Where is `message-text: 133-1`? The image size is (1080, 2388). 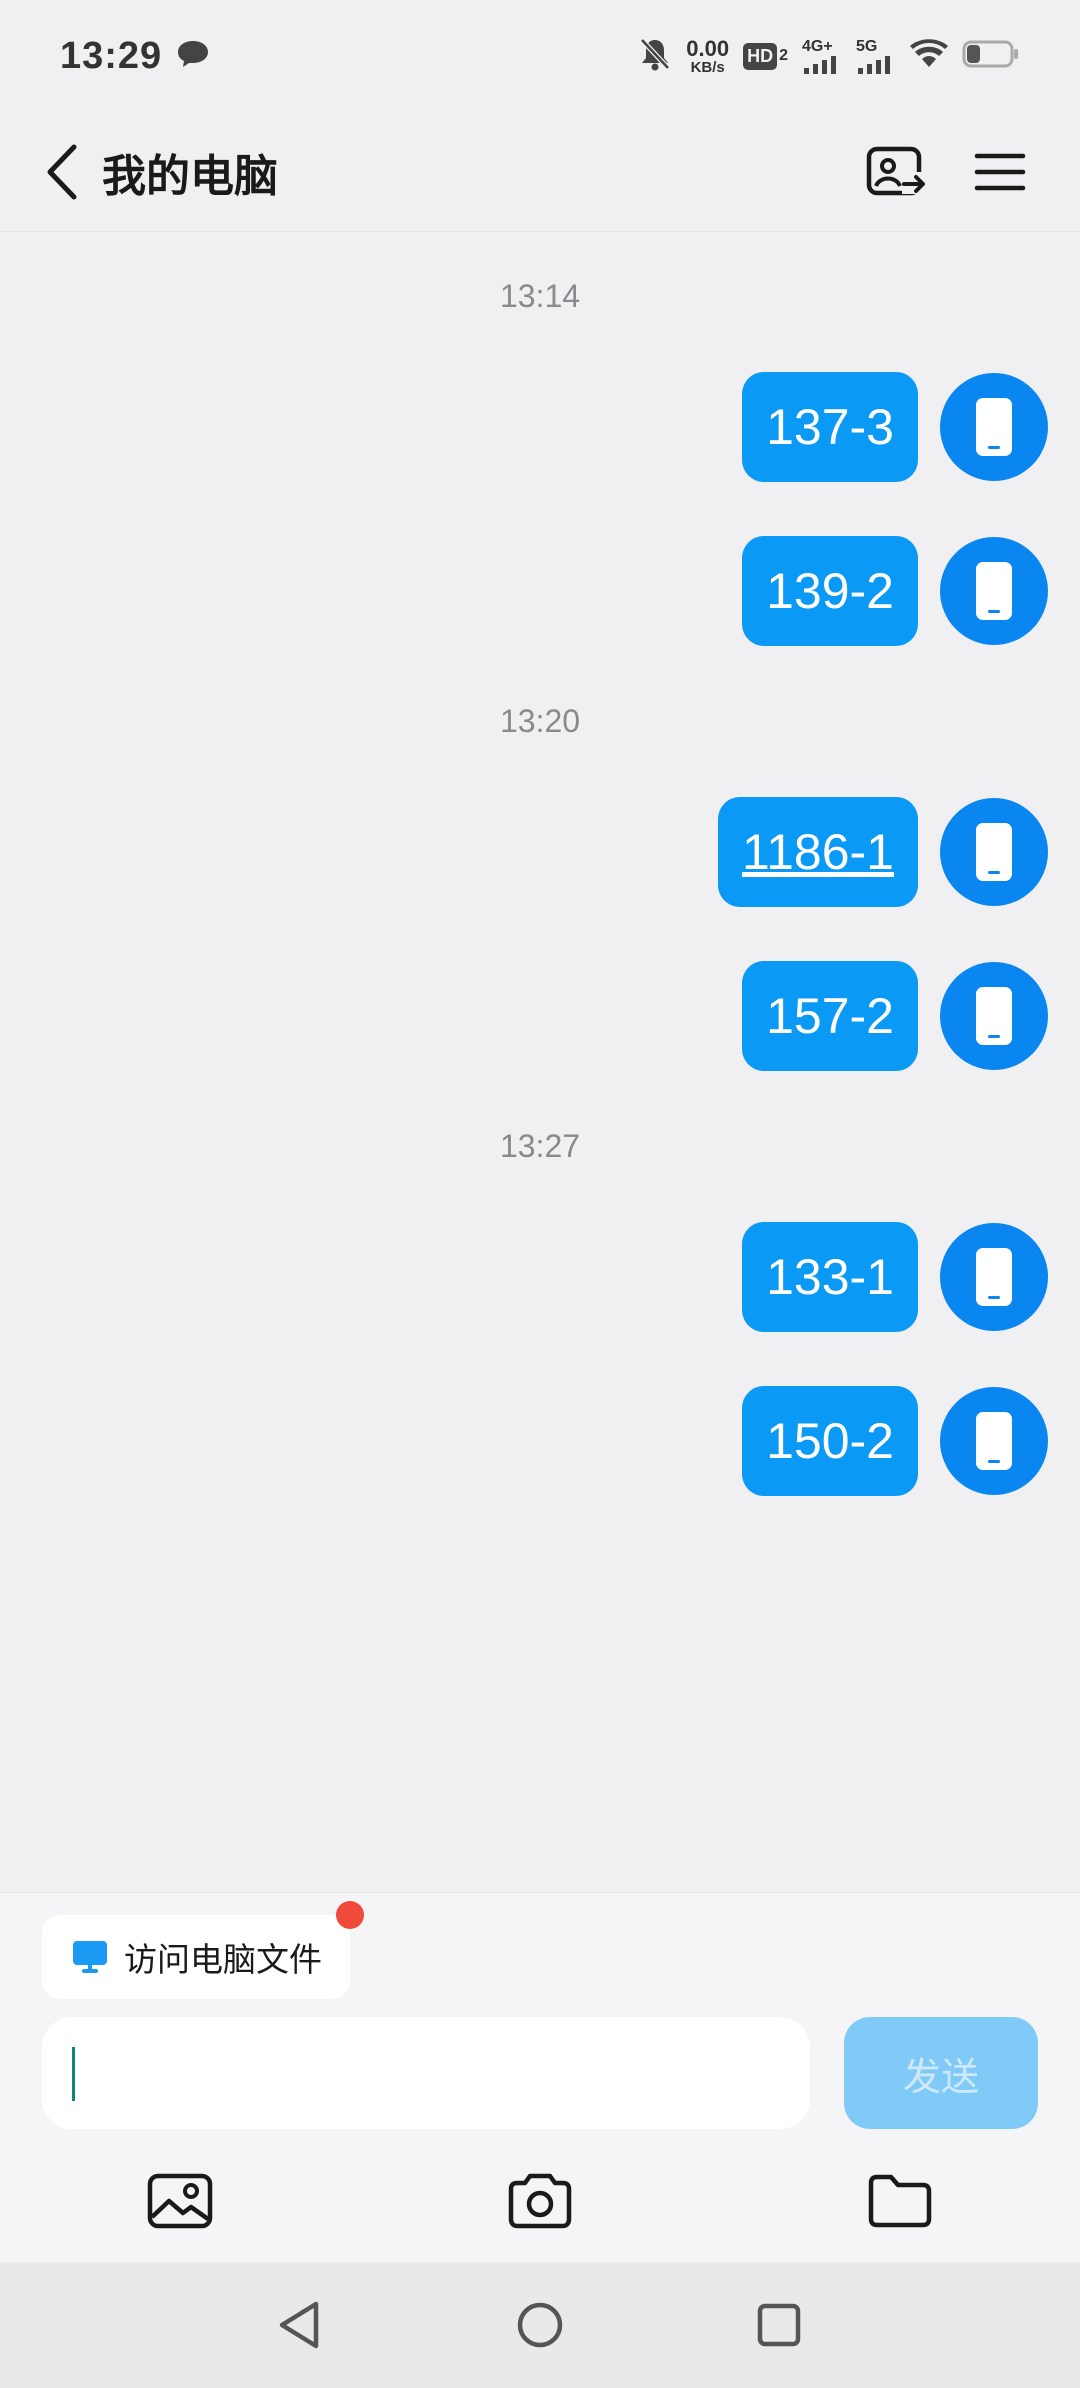
message-text: 133-1 is located at coordinates (830, 1277).